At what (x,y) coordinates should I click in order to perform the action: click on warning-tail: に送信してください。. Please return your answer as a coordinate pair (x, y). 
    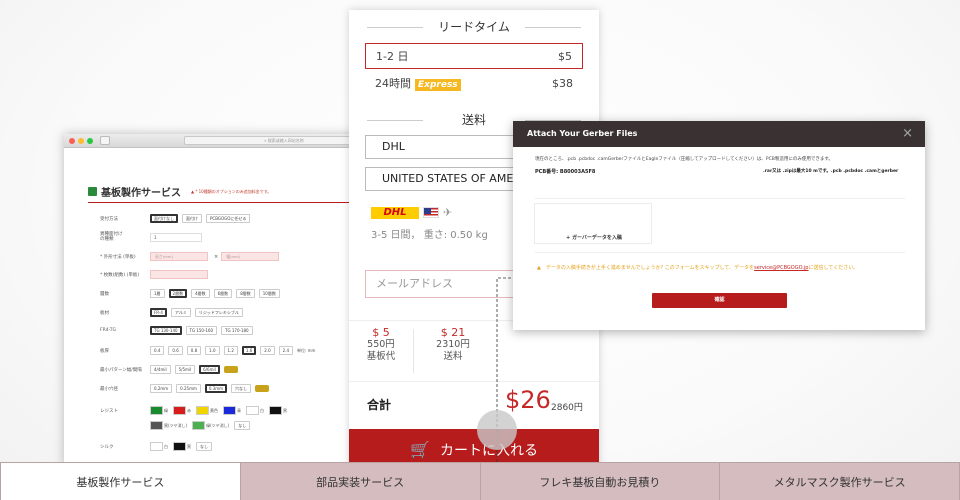
    Looking at the image, I should click on (833, 268).